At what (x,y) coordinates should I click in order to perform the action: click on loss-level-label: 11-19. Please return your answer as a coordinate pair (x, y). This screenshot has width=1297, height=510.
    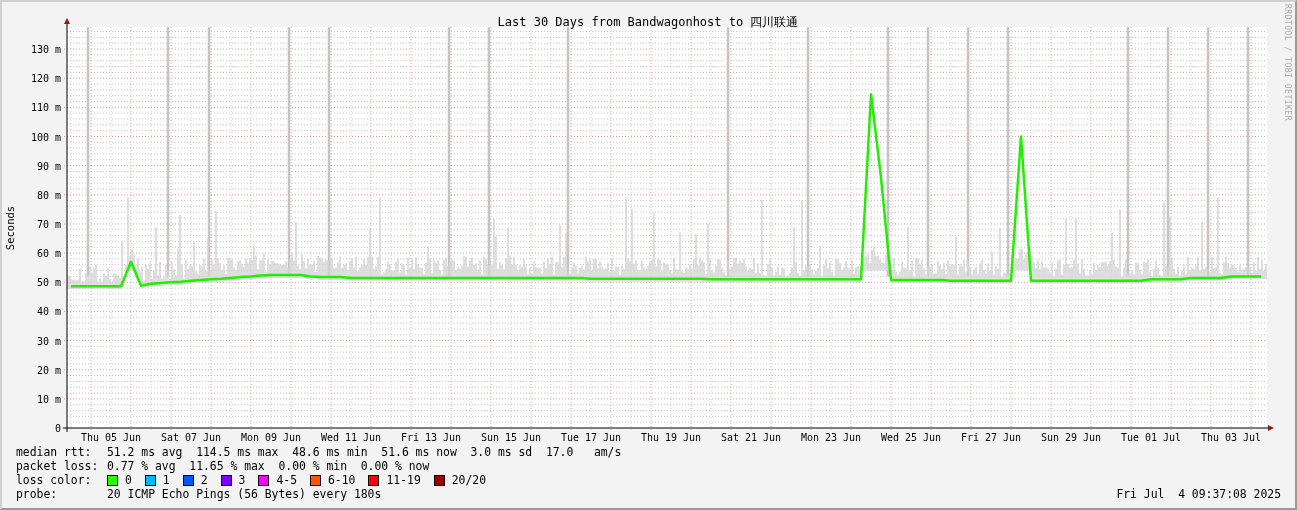
    Looking at the image, I should click on (403, 480).